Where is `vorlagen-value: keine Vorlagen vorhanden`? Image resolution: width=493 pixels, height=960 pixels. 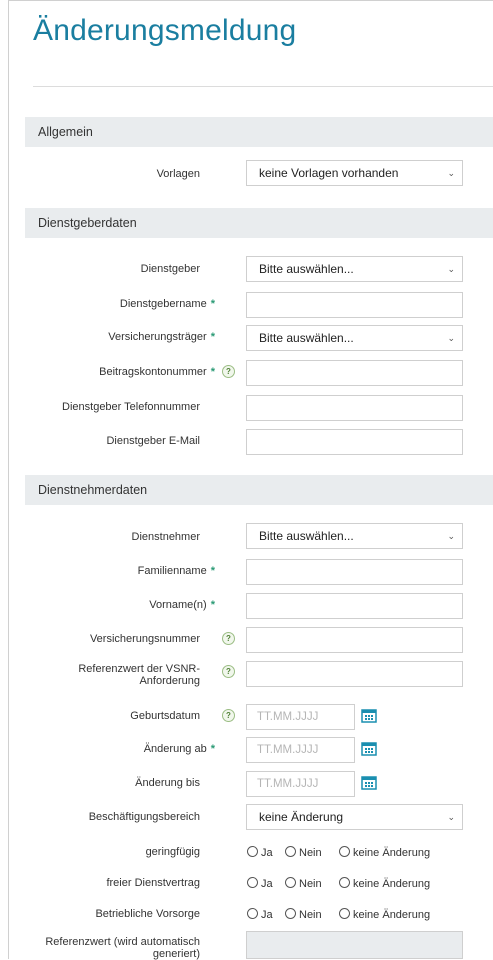 vorlagen-value: keine Vorlagen vorhanden is located at coordinates (329, 173).